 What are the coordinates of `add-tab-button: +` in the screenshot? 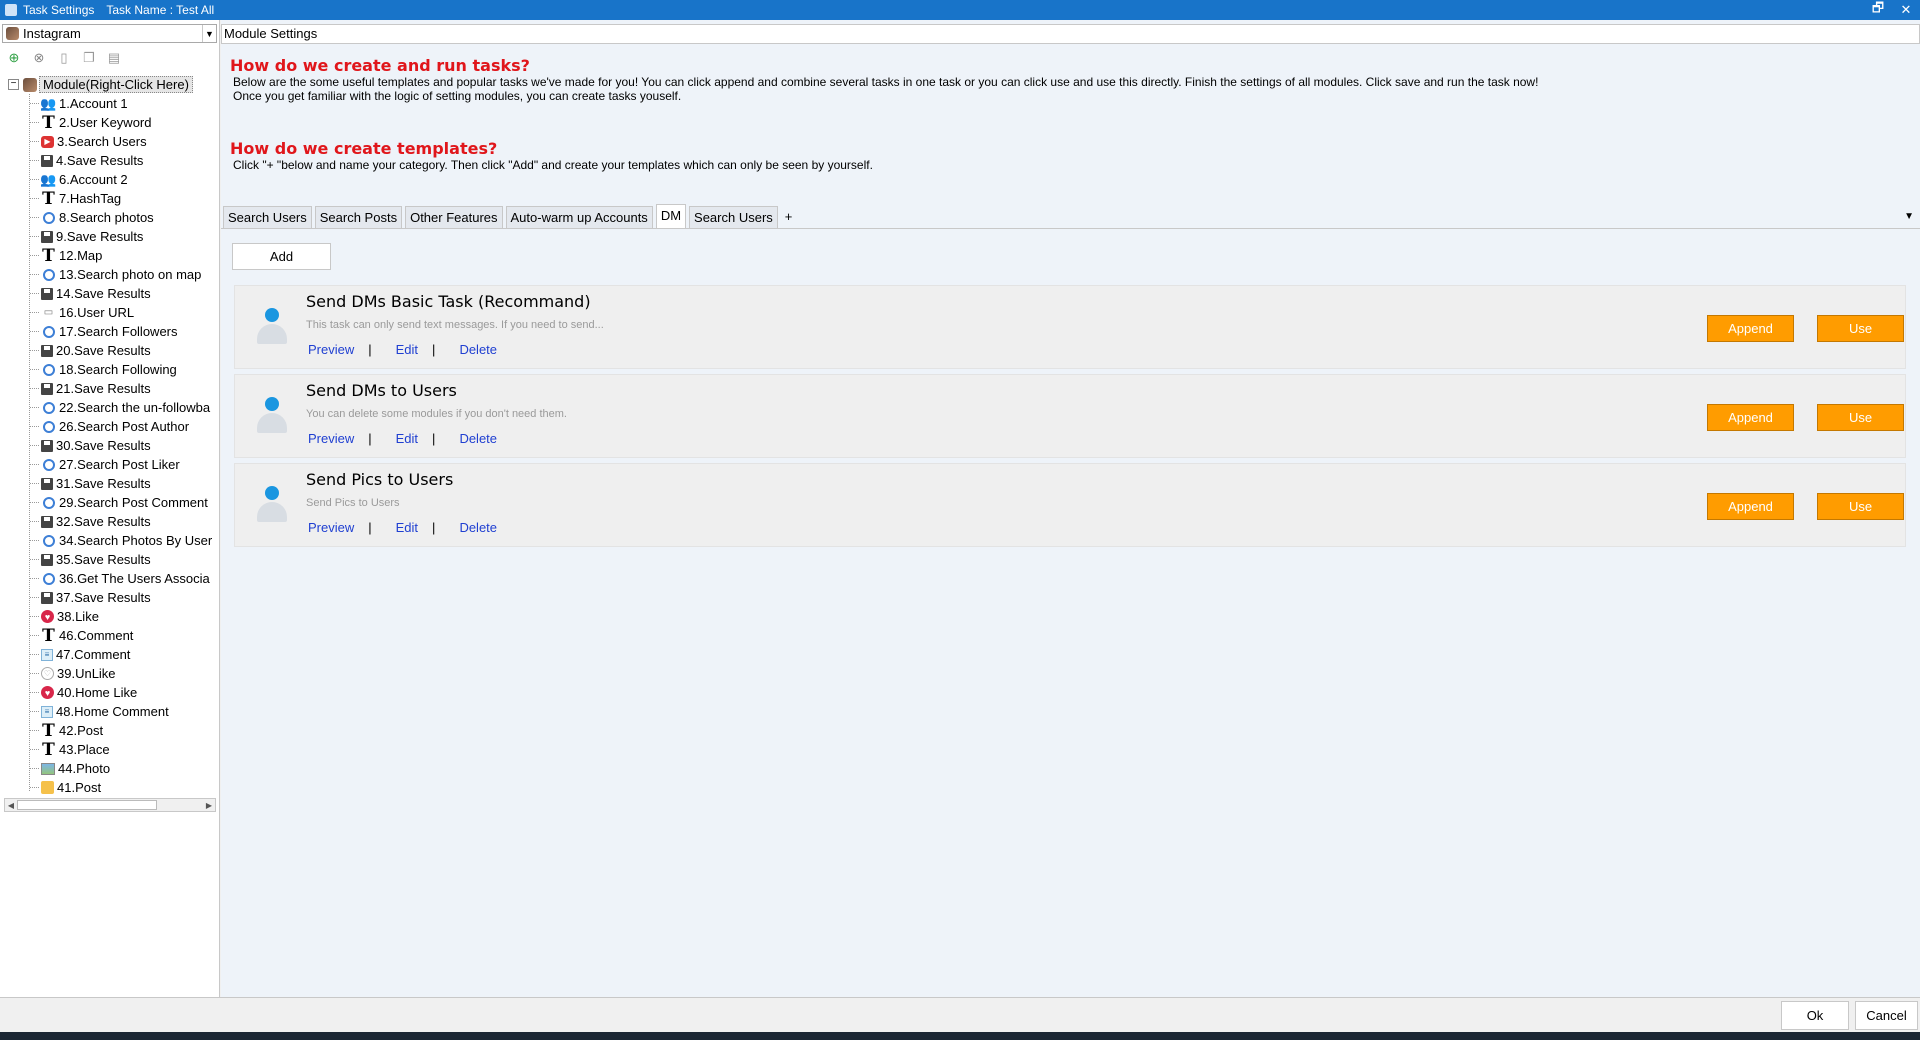 It's located at (789, 217).